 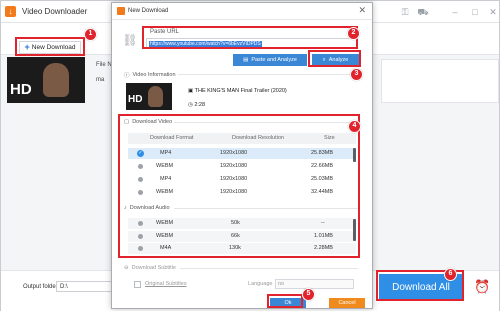 What do you see at coordinates (308, 294) in the screenshot?
I see `callout-badge: 5` at bounding box center [308, 294].